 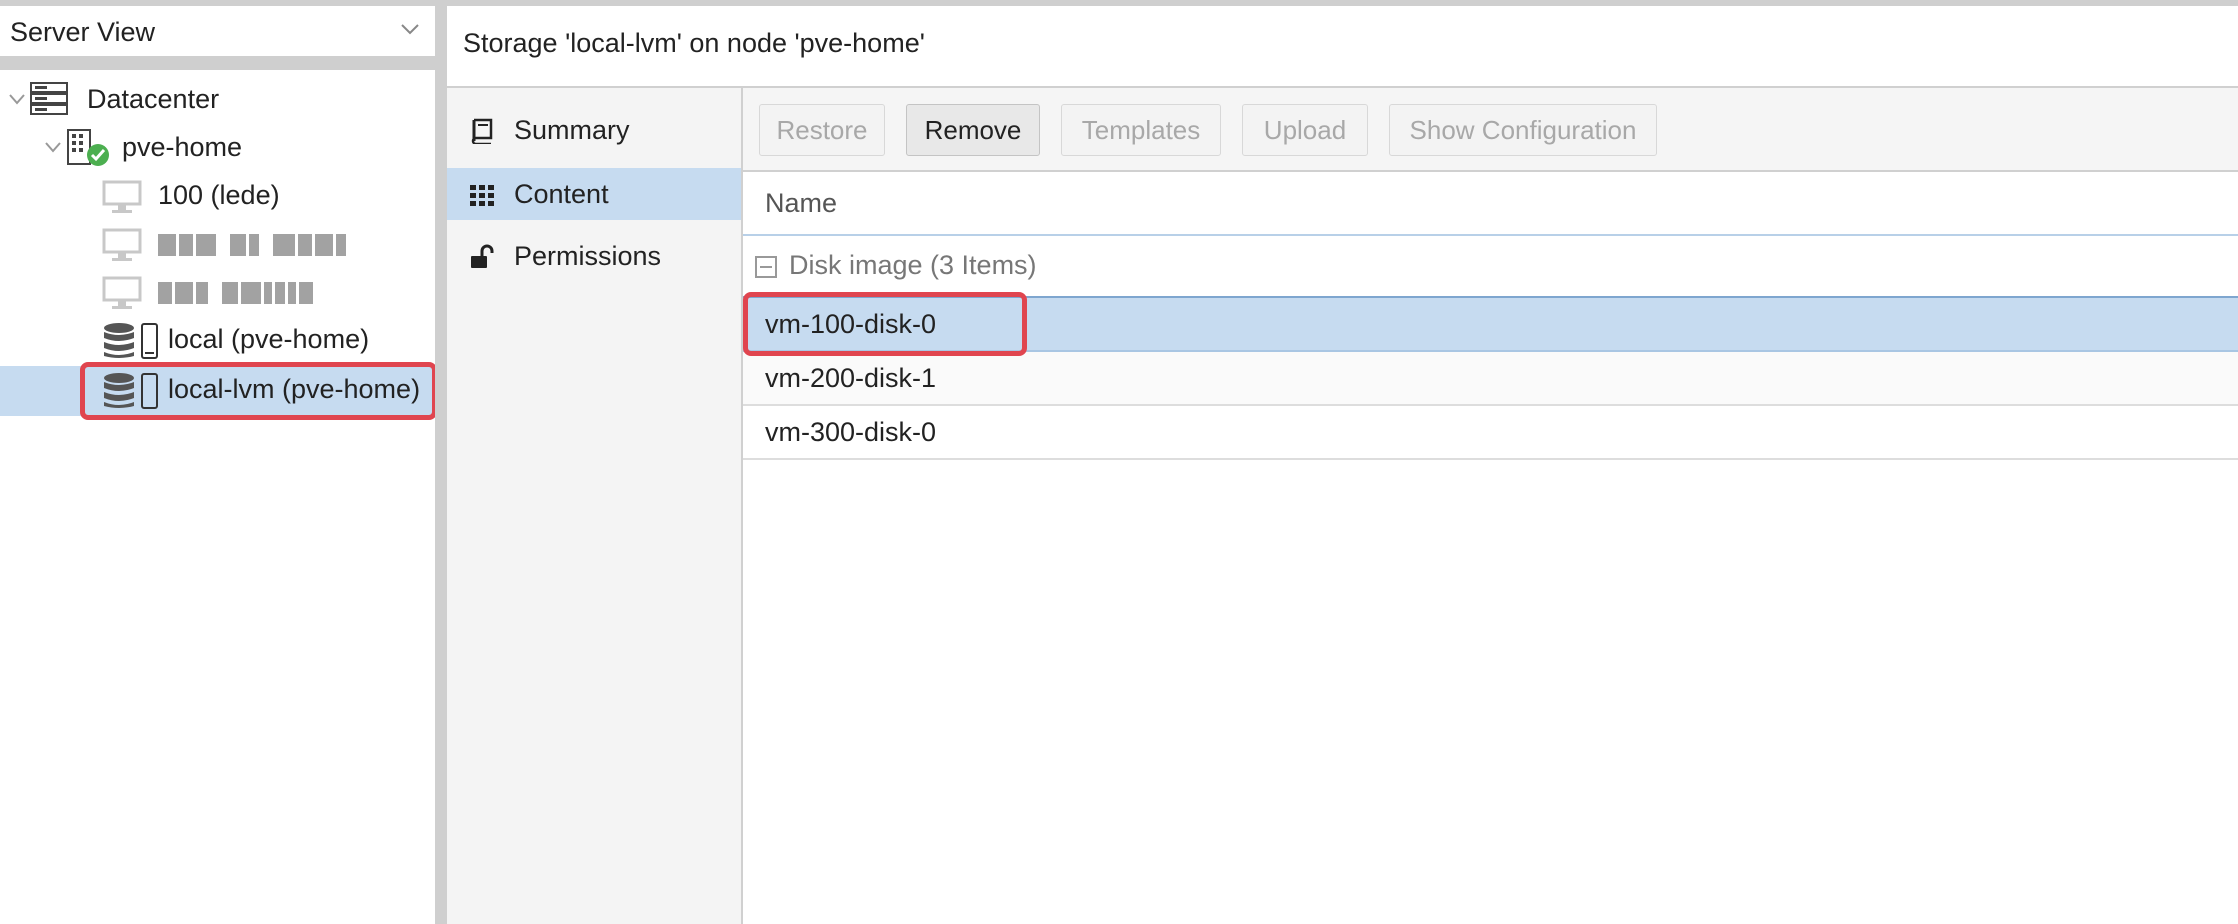 What do you see at coordinates (851, 432) in the screenshot?
I see `row-name: vm-300-disk-0` at bounding box center [851, 432].